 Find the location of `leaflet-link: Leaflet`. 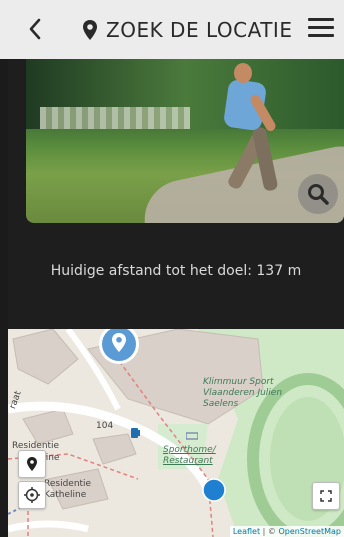

leaflet-link: Leaflet is located at coordinates (246, 531).